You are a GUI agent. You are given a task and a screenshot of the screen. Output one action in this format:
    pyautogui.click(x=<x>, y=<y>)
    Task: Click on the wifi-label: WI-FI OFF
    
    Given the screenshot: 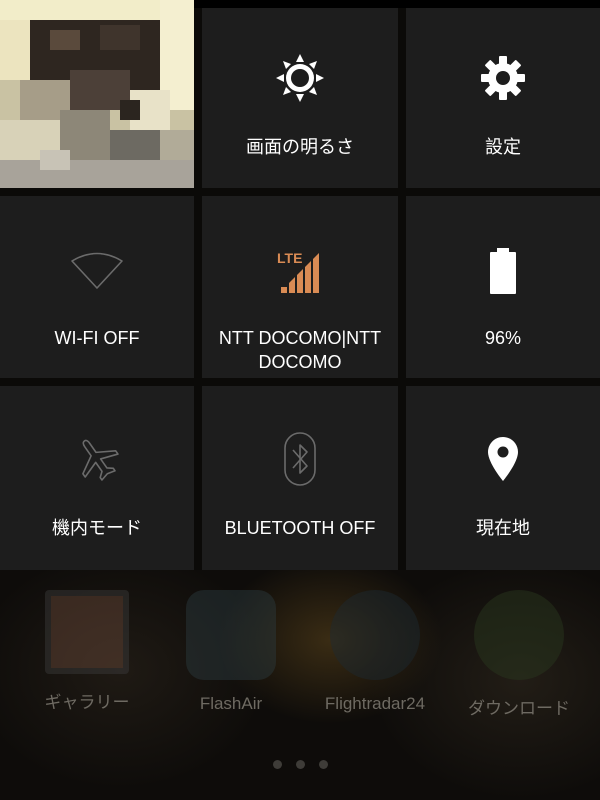 What is the action you would take?
    pyautogui.click(x=97, y=338)
    